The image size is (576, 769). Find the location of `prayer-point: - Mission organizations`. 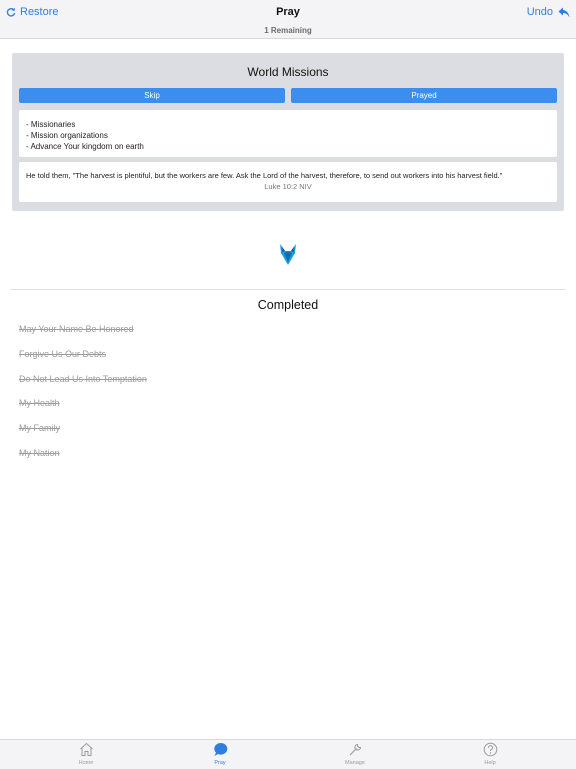

prayer-point: - Mission organizations is located at coordinates (67, 135).